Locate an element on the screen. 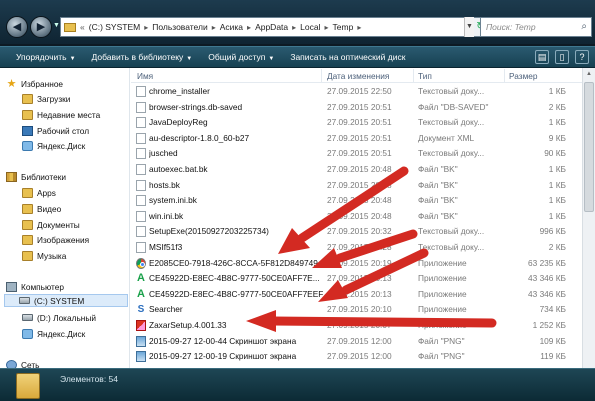  view-options-icon: ▤ is located at coordinates (542, 57).